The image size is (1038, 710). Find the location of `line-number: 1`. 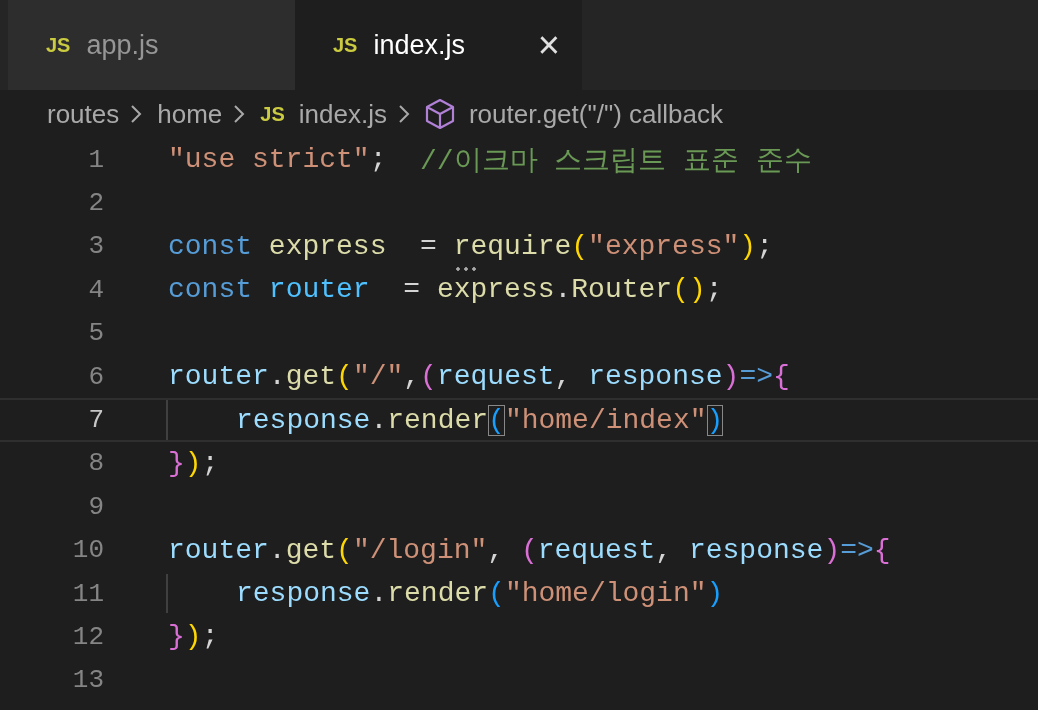

line-number: 1 is located at coordinates (95, 159).